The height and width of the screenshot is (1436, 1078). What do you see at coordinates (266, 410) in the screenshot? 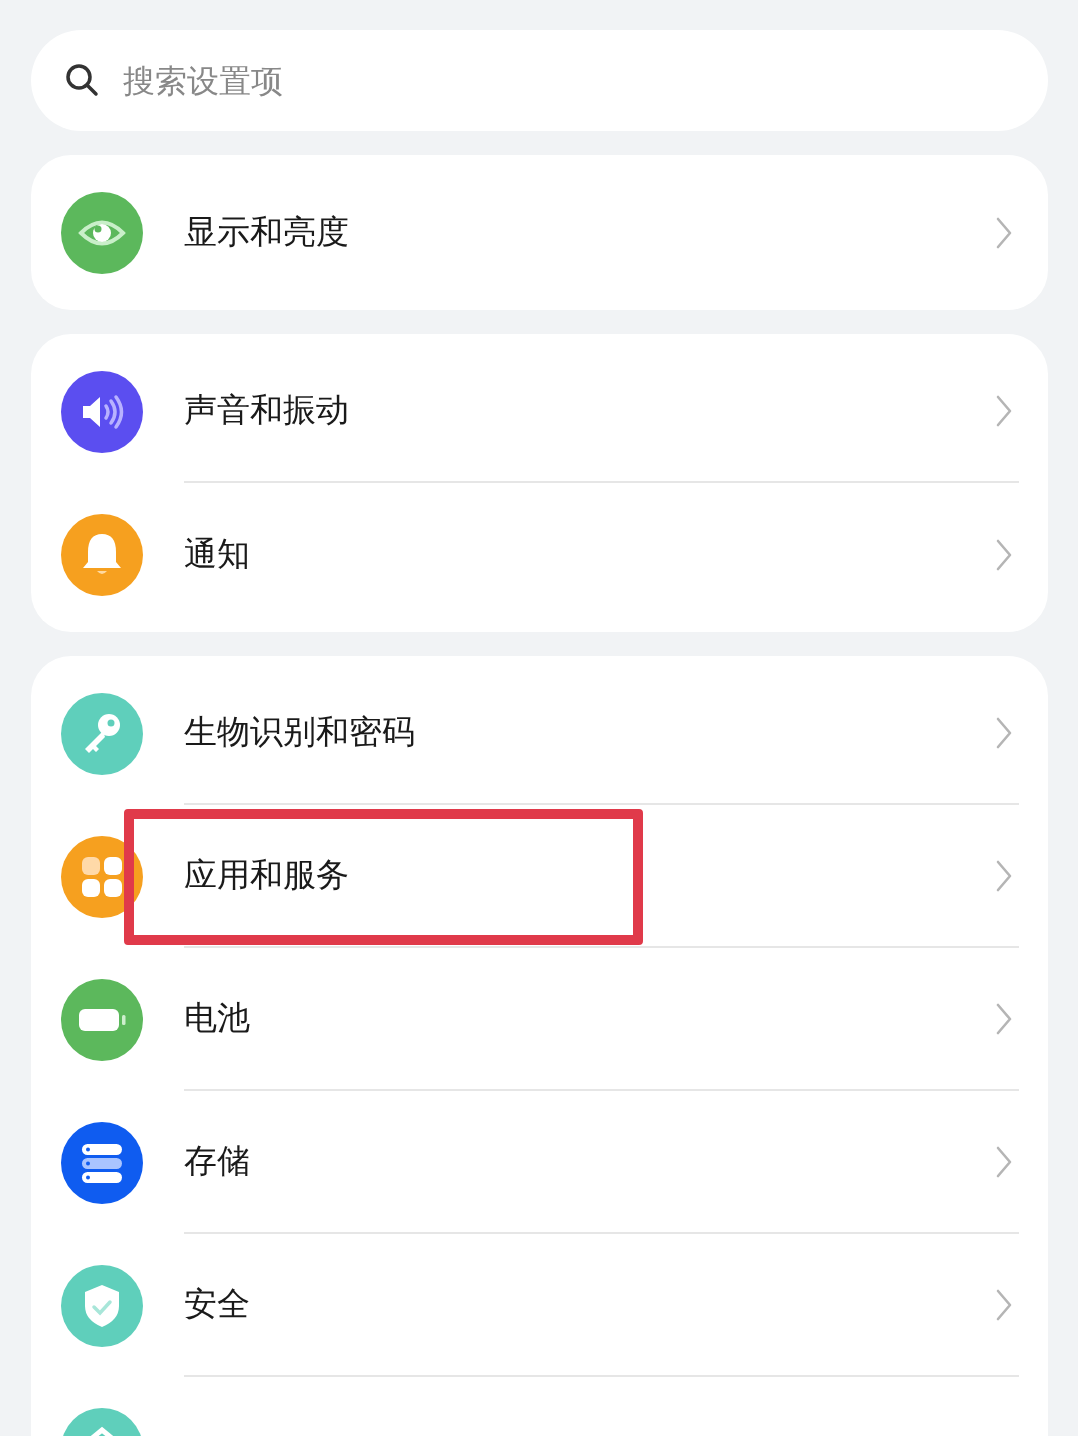
I see `setting-label: 声音和振动` at bounding box center [266, 410].